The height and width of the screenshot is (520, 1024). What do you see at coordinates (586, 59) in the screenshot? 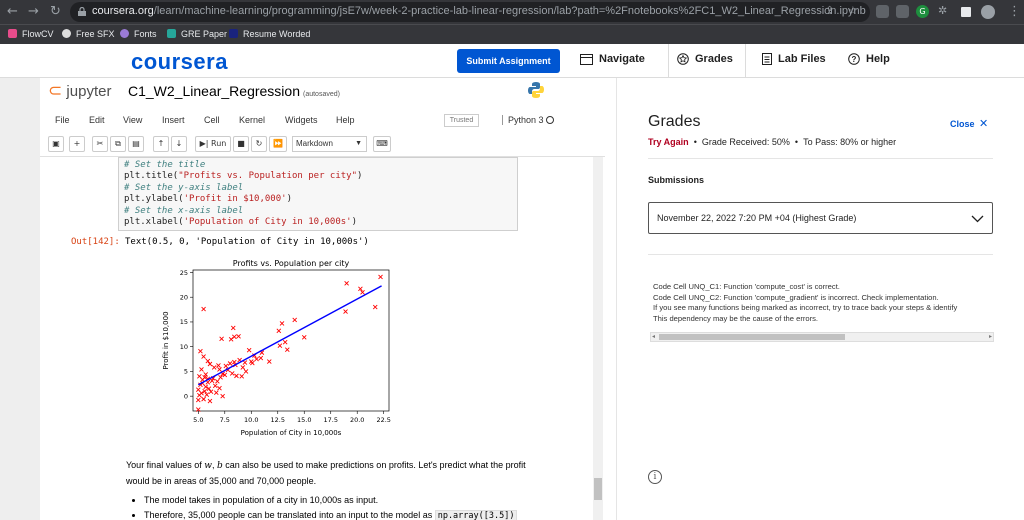
I see `navigate-icon` at bounding box center [586, 59].